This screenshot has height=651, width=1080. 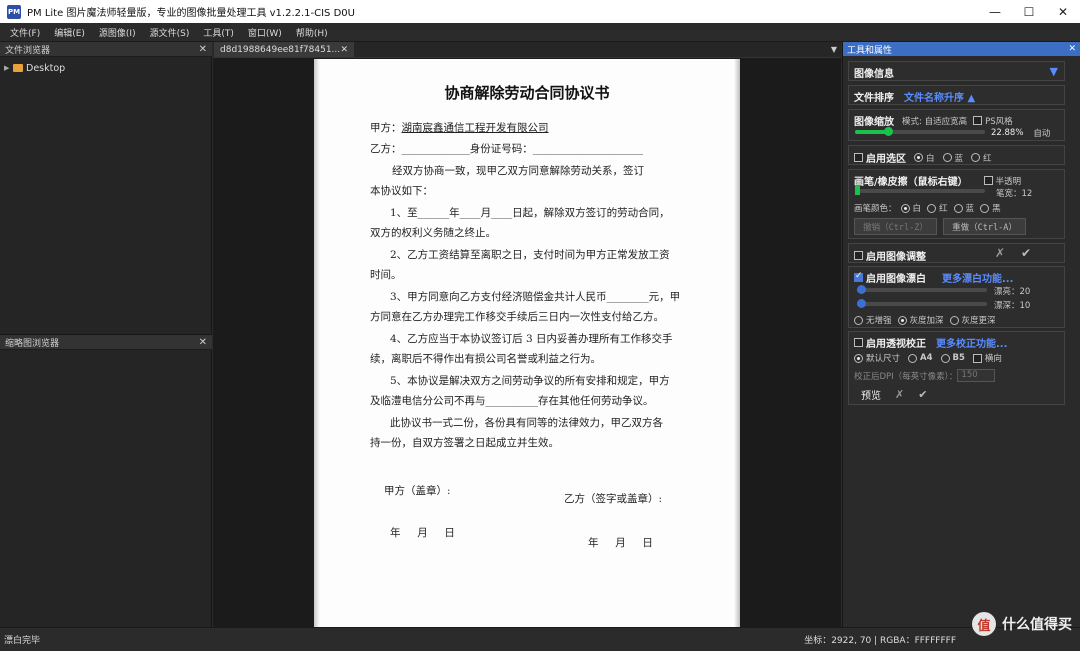 I want to click on bleach-slider, so click(x=922, y=289).